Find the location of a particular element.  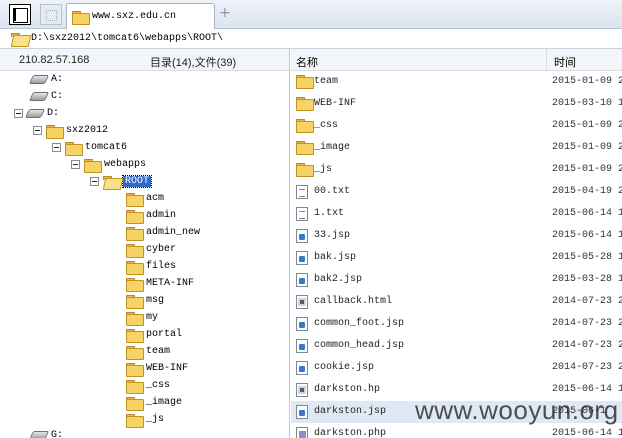

file-name: darkston.php is located at coordinates (350, 433).